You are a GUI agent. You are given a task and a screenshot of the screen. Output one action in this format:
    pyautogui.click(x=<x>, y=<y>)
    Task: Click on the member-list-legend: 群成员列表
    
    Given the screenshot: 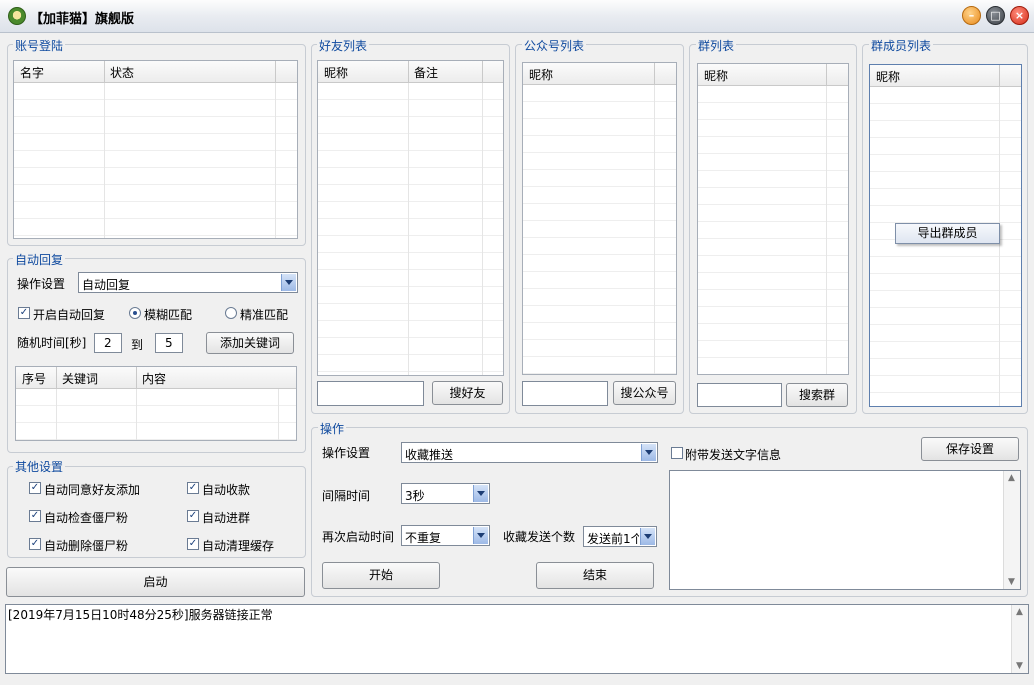 What is the action you would take?
    pyautogui.click(x=901, y=45)
    